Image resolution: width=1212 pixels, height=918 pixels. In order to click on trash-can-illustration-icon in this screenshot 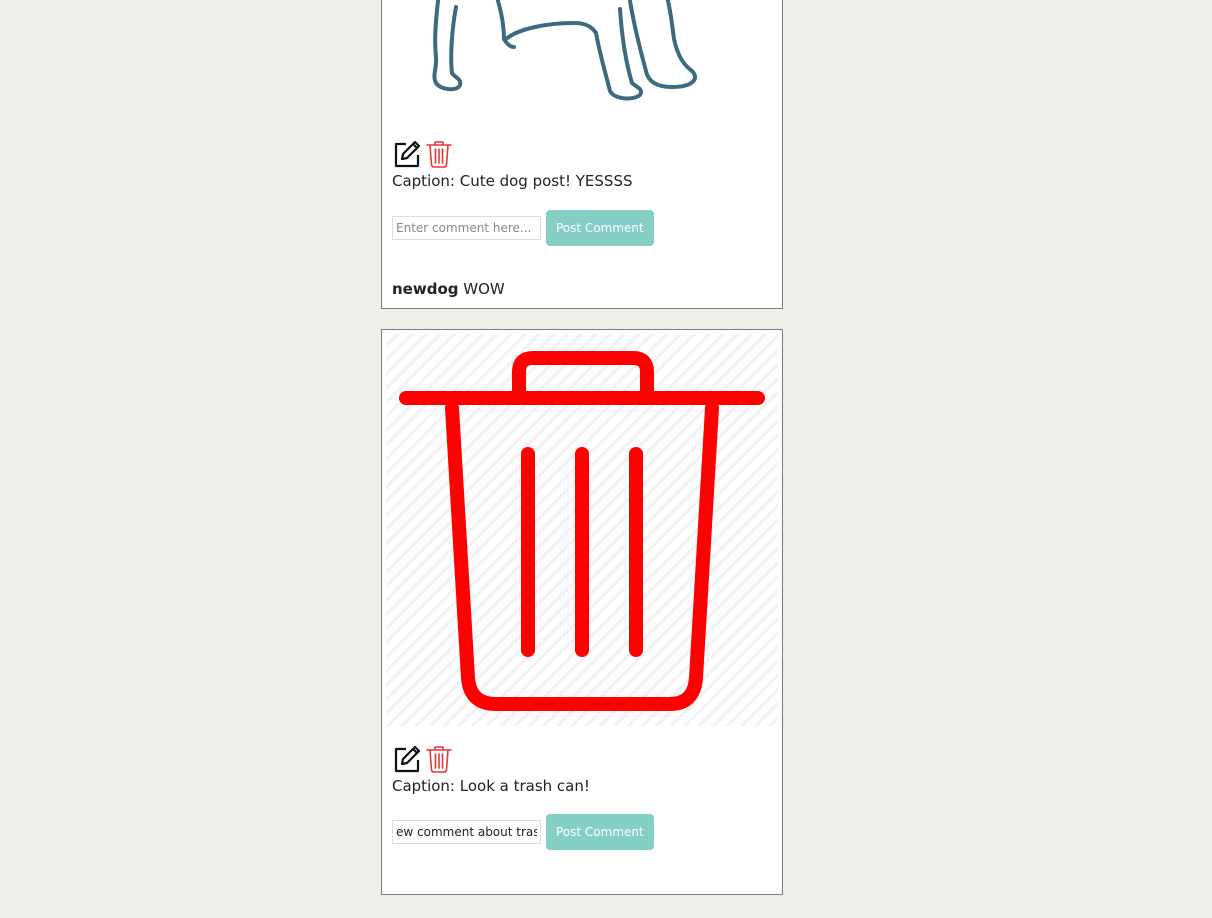, I will do `click(582, 531)`.